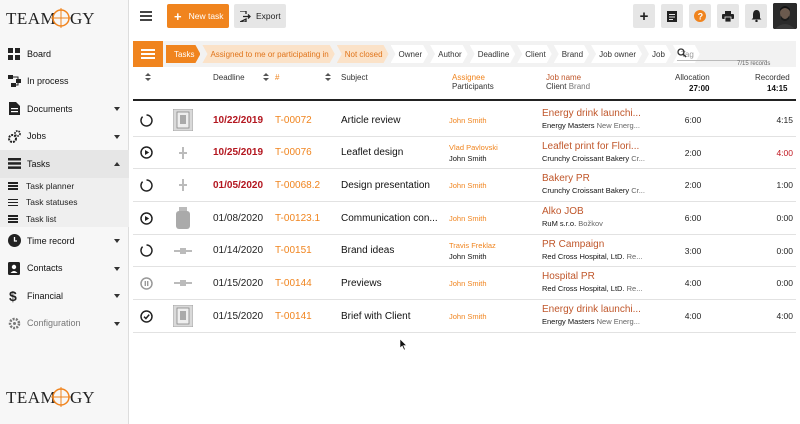  Describe the element at coordinates (146, 316) in the screenshot. I see `check-circle-icon` at that location.